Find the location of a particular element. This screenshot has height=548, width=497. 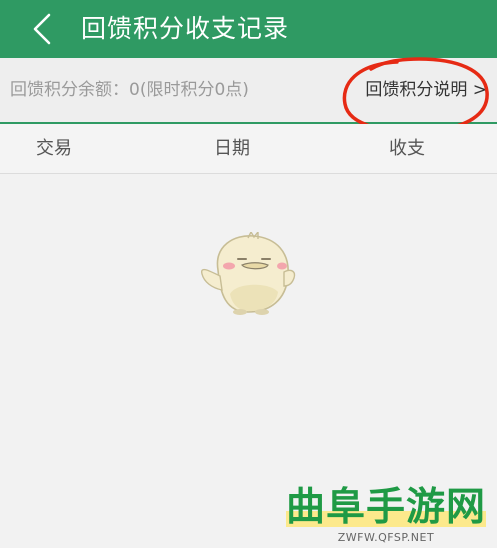

site-watermark: 曲阜手游网 ZWFW.QFSP.NET is located at coordinates (386, 513).